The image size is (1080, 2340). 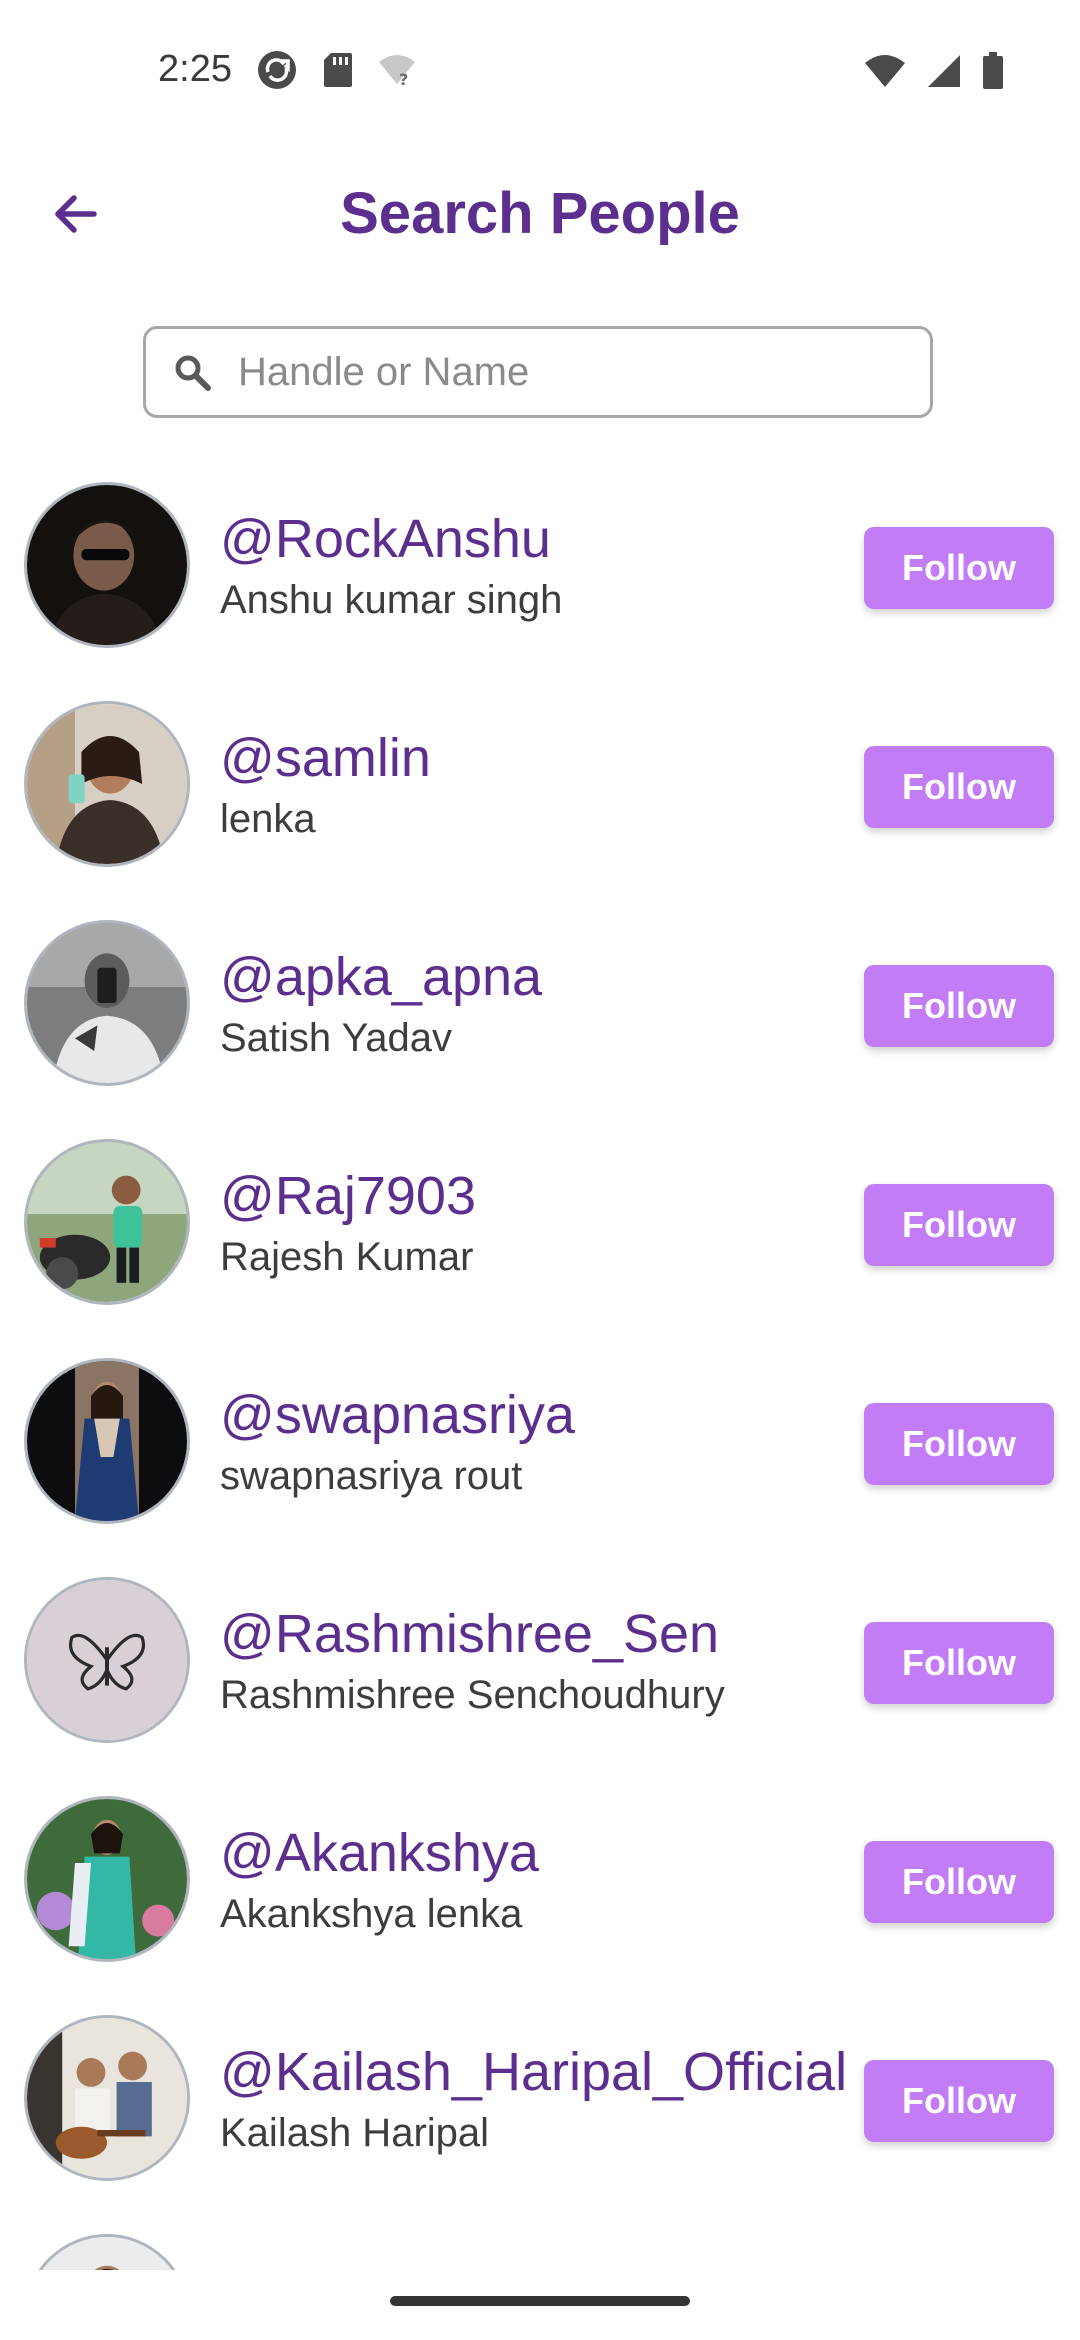 What do you see at coordinates (371, 1914) in the screenshot?
I see `user-name: Akankshya lenka` at bounding box center [371, 1914].